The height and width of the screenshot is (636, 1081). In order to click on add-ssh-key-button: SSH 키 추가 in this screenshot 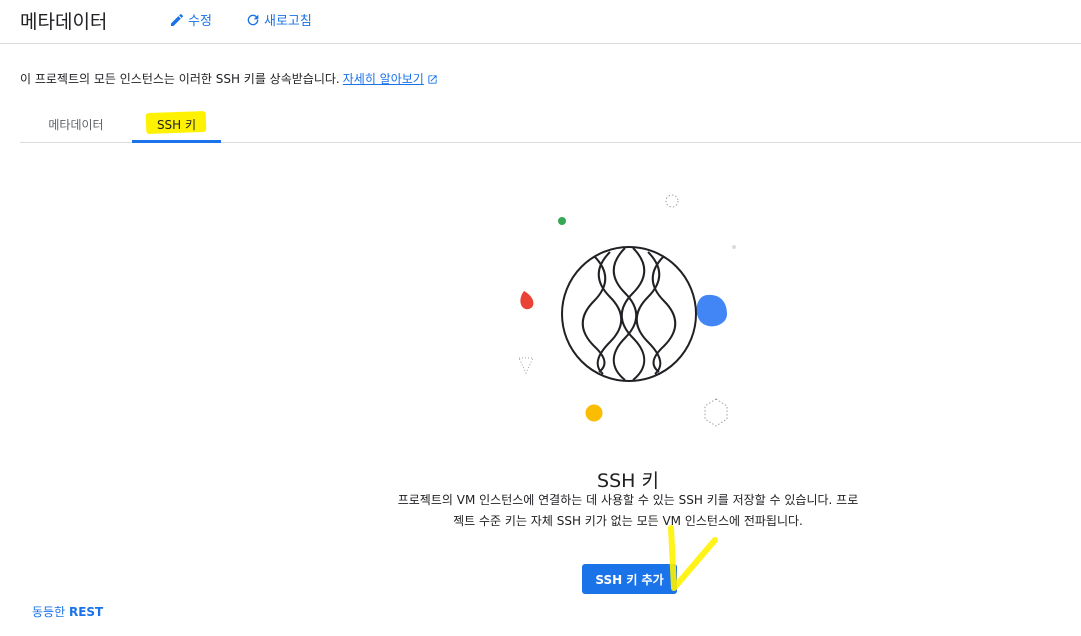, I will do `click(629, 579)`.